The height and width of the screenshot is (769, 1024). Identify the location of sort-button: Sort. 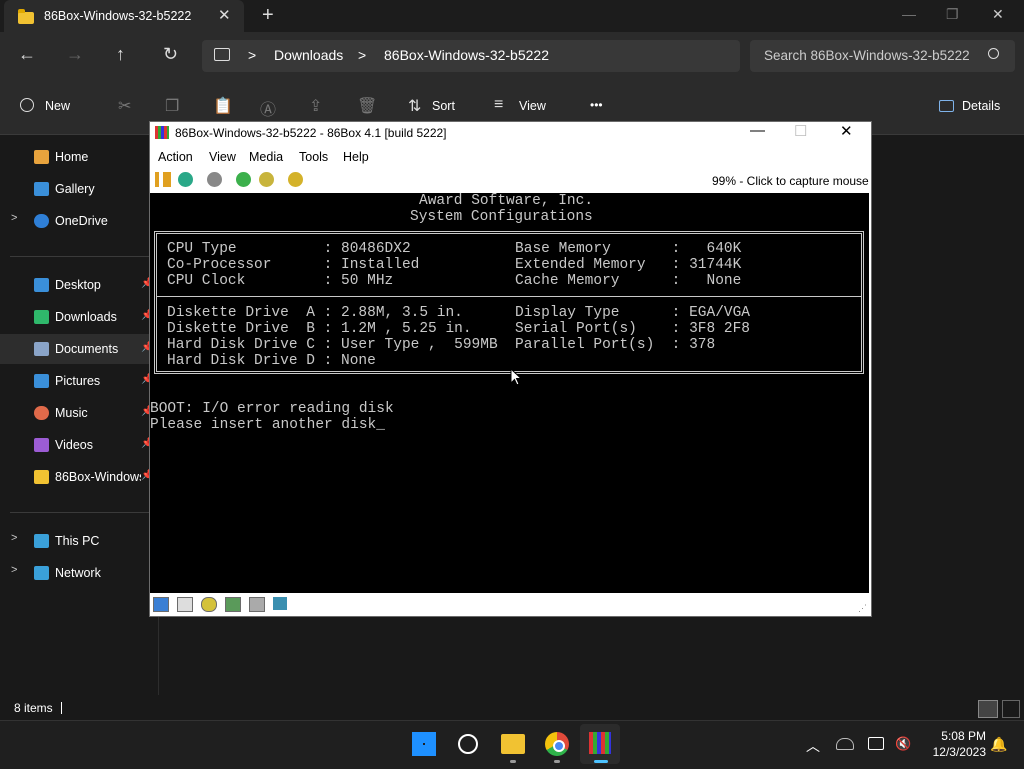
(443, 106).